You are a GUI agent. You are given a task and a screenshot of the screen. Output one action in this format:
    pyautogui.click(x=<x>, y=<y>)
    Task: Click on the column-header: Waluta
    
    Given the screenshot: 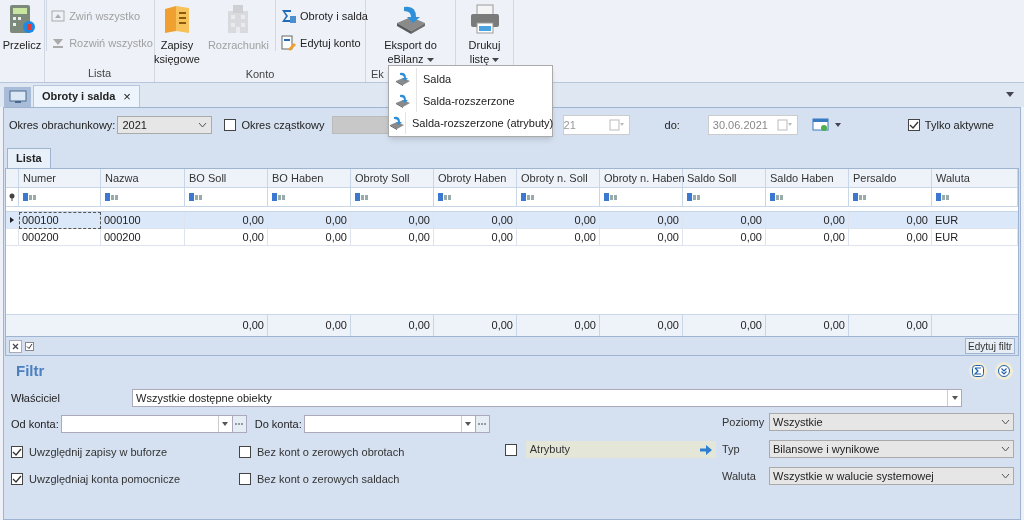 What is the action you would take?
    pyautogui.click(x=975, y=178)
    